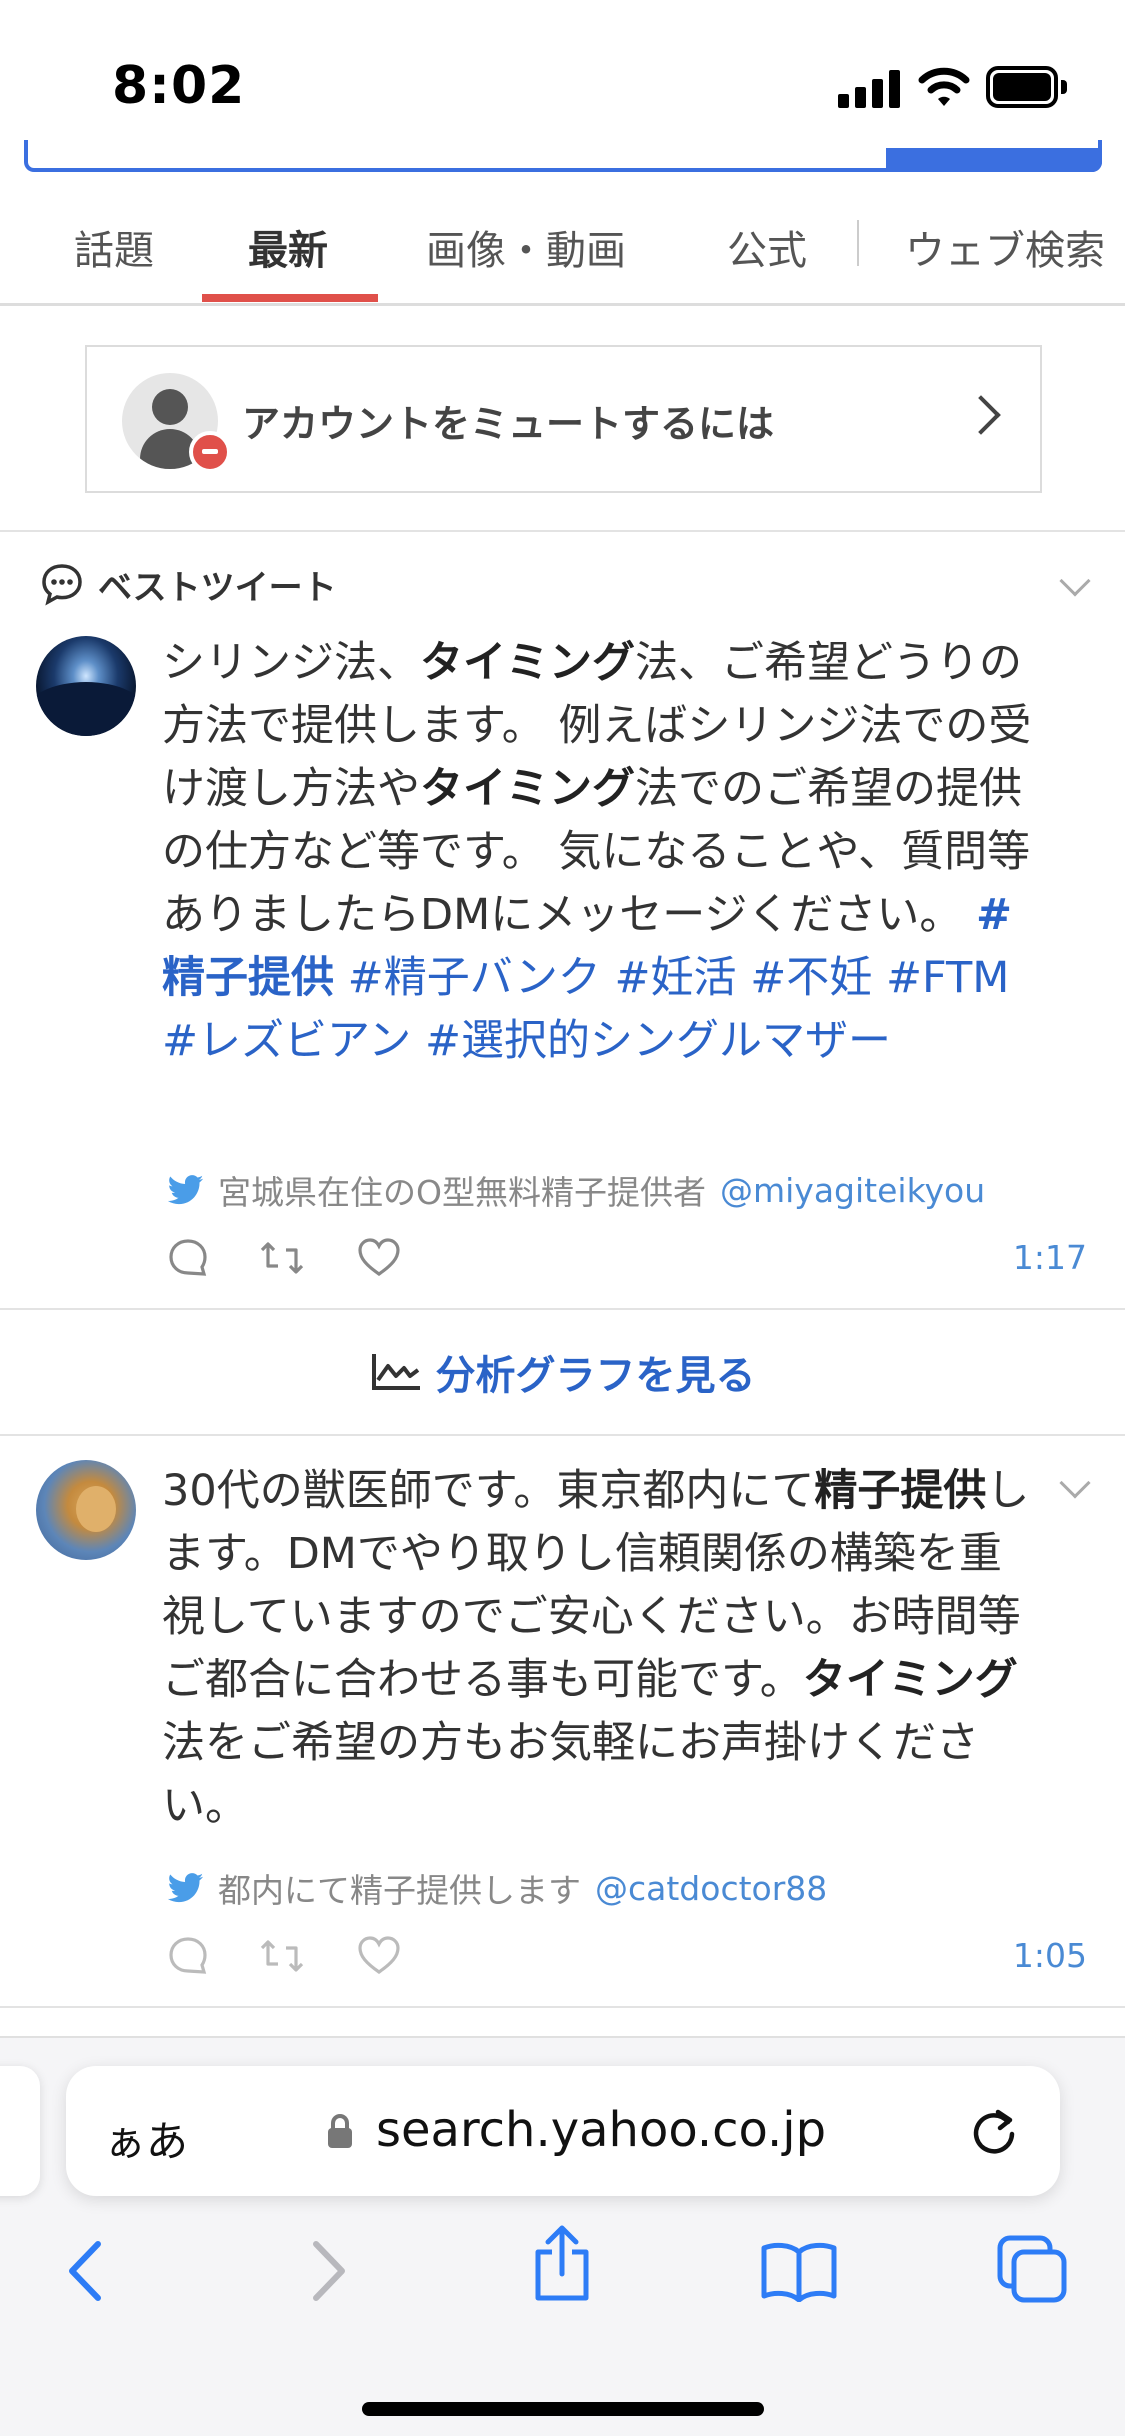 The image size is (1125, 2436). Describe the element at coordinates (508, 424) in the screenshot. I see `mute-banner-label: アカウントをミュートするには` at that location.